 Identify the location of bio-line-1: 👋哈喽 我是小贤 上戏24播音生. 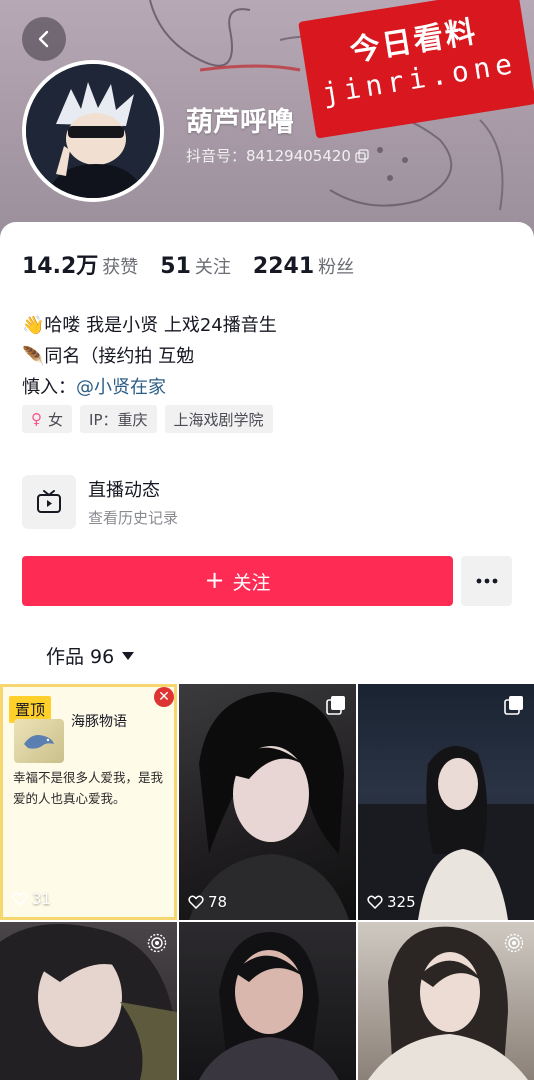
(149, 325).